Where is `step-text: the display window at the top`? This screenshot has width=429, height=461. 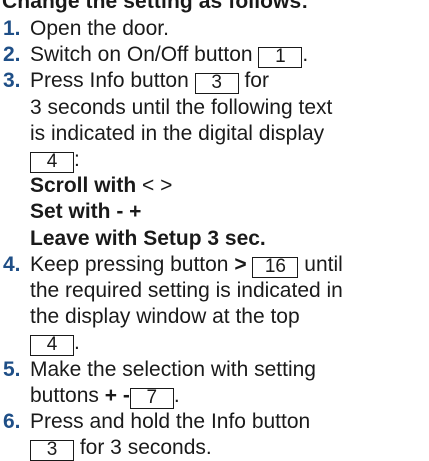 step-text: the display window at the top is located at coordinates (165, 317).